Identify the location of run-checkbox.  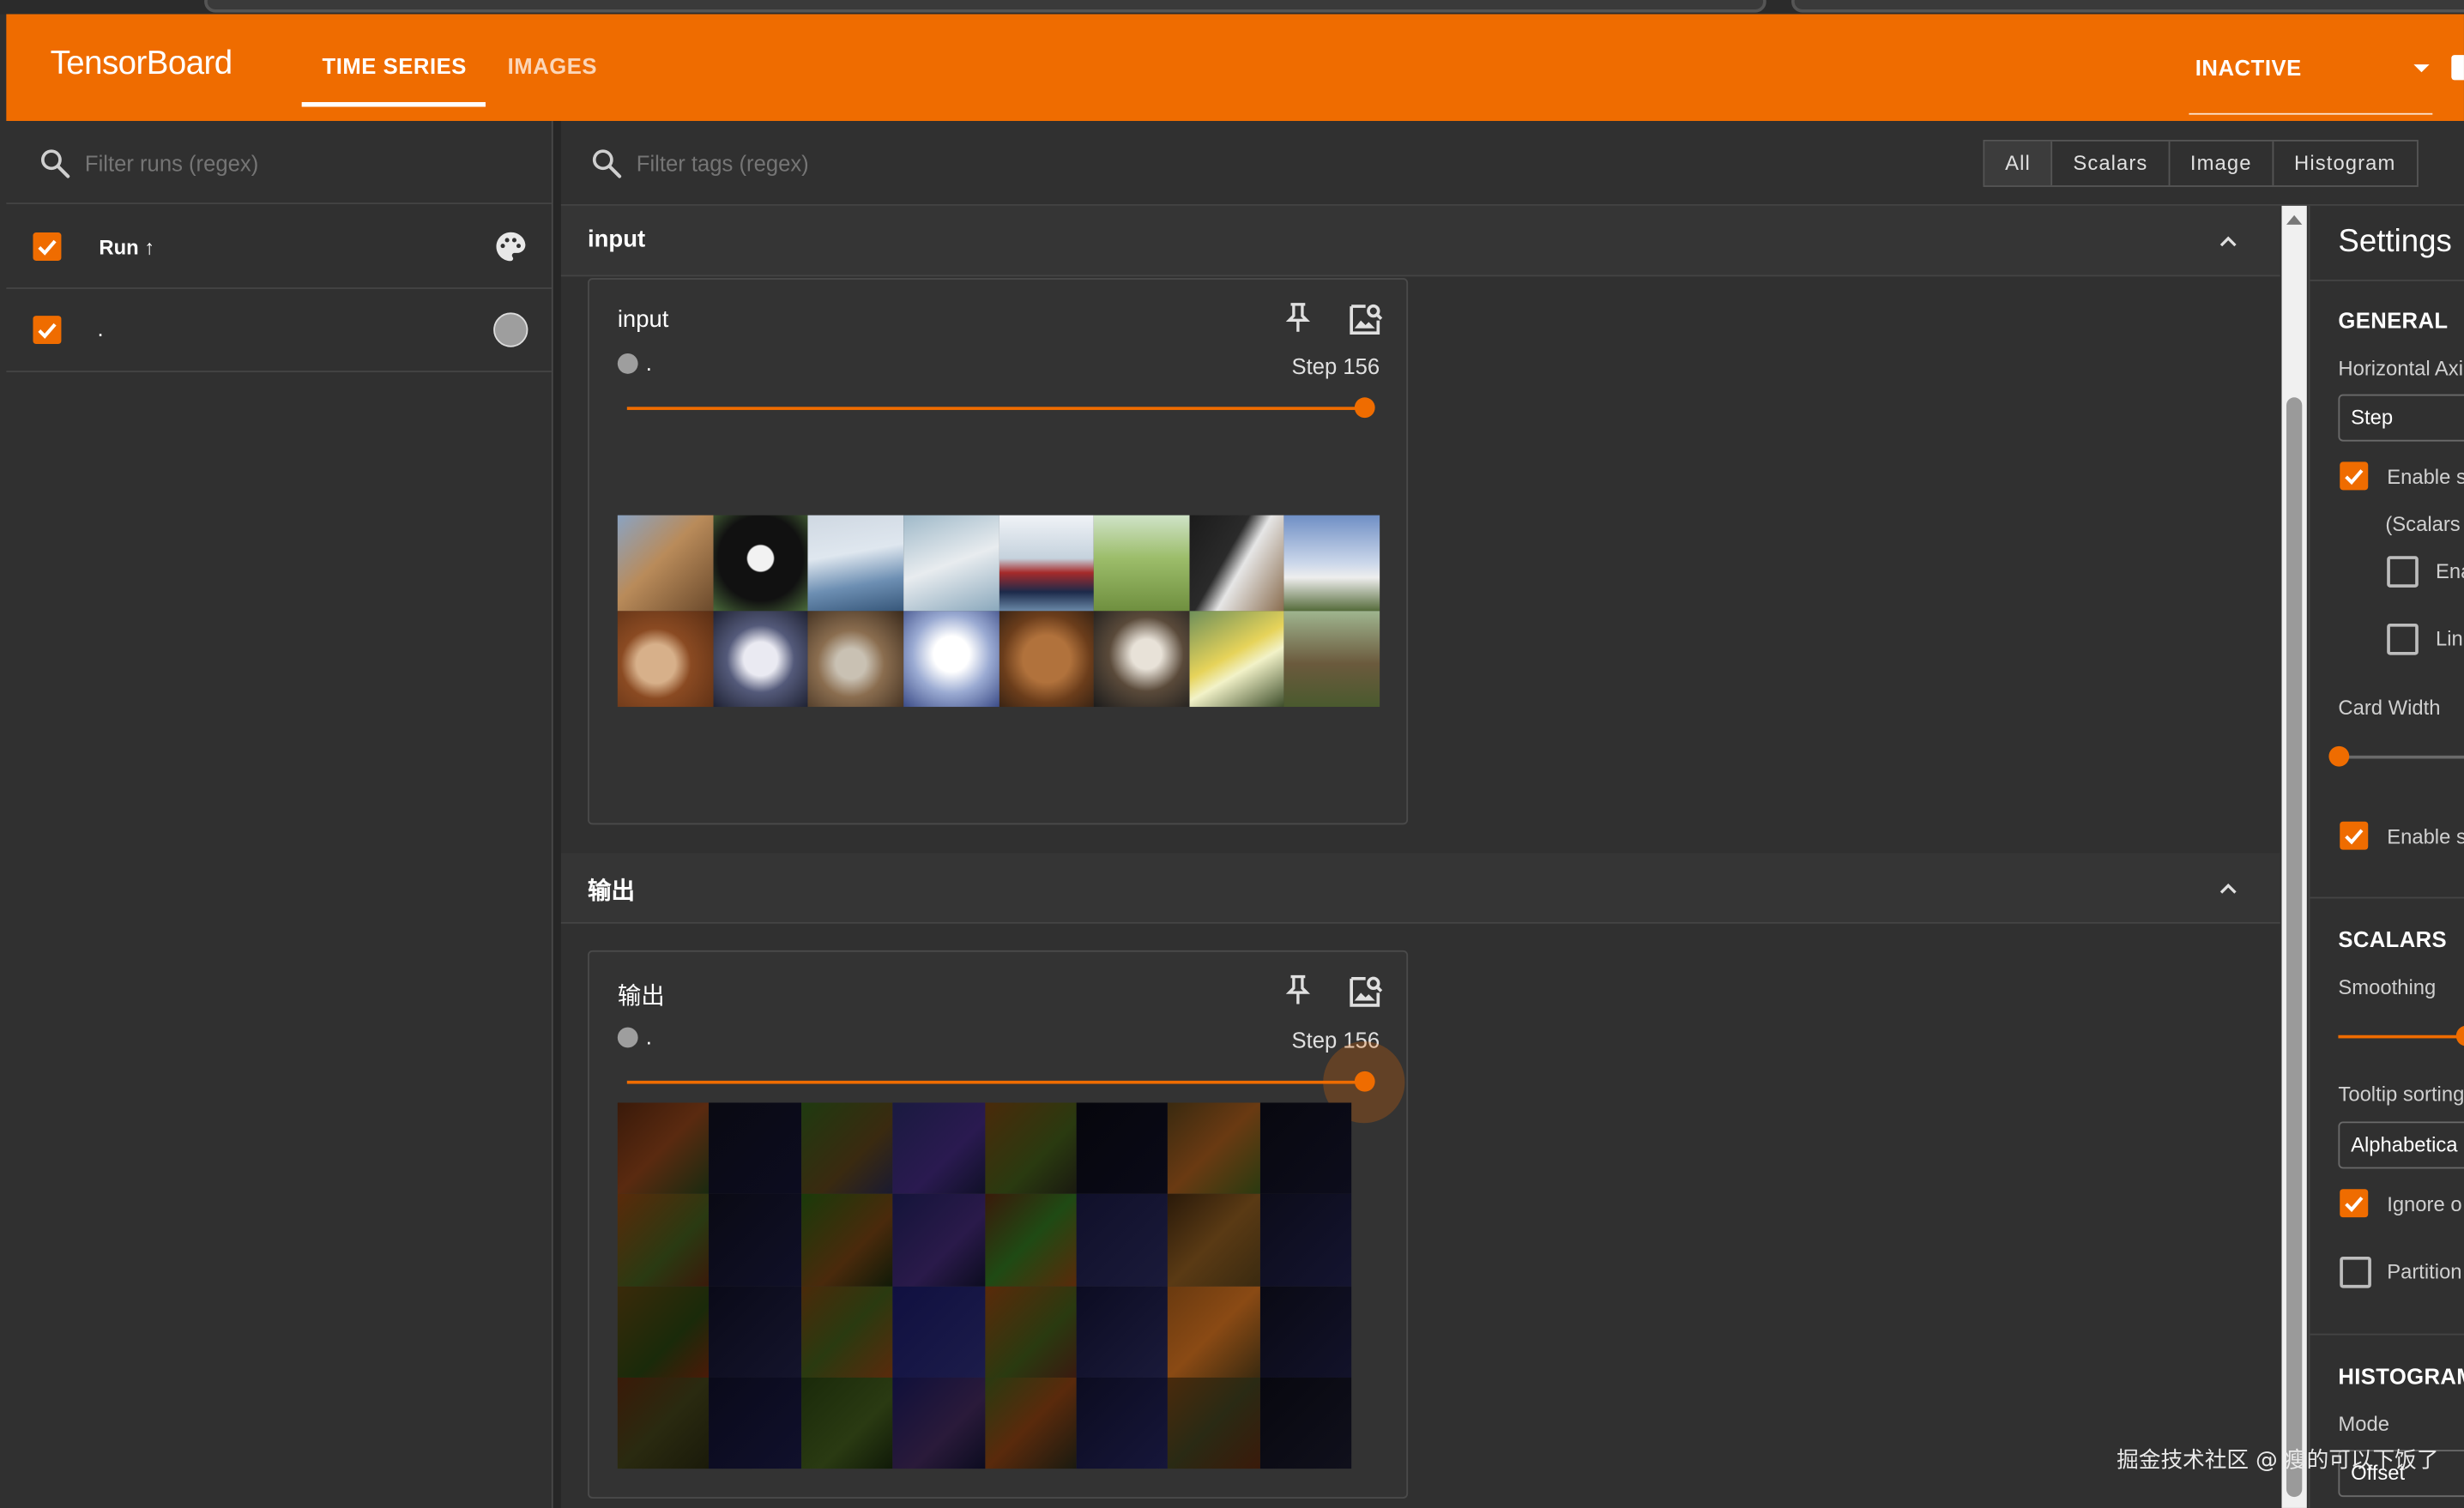
(47, 330).